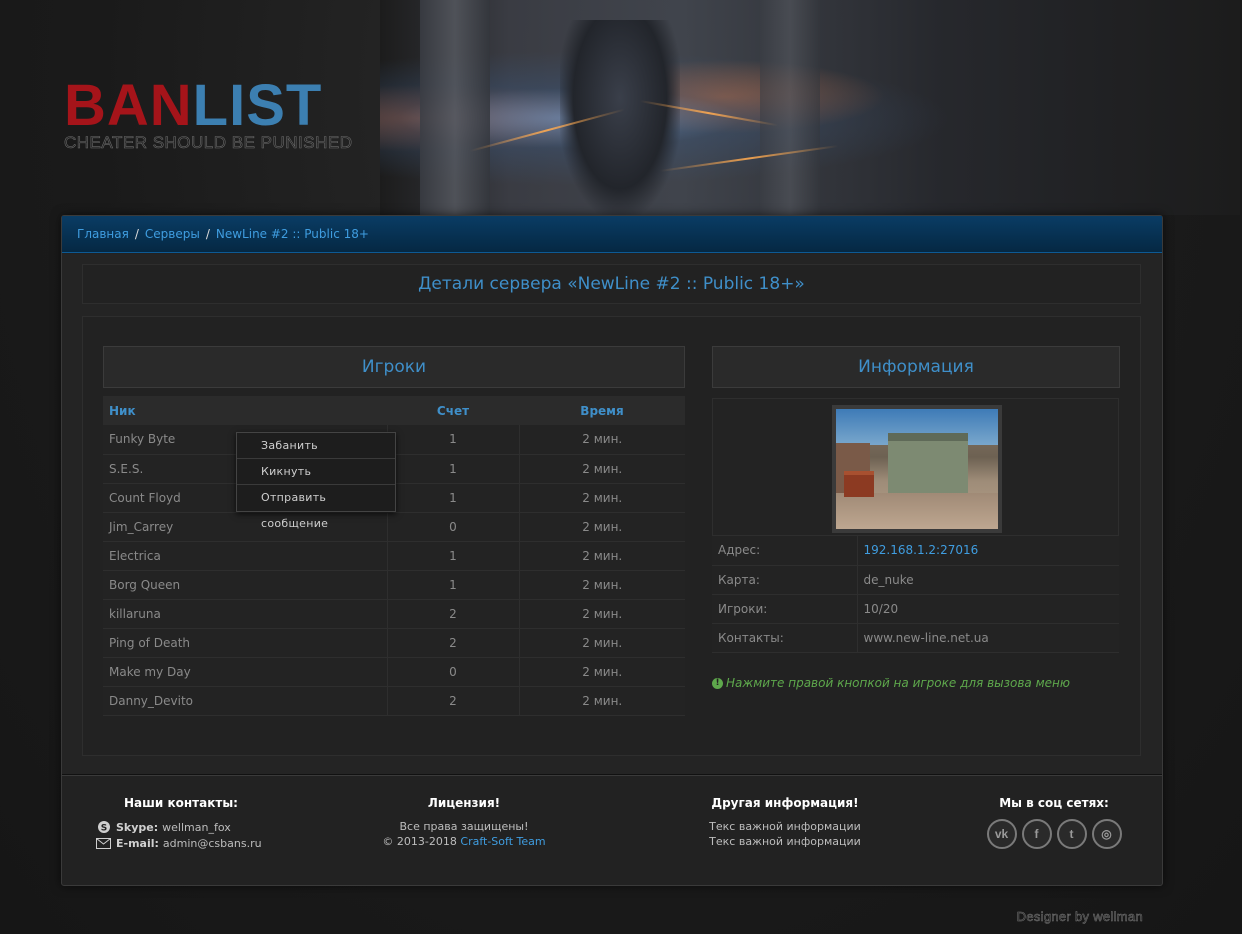  What do you see at coordinates (245, 643) in the screenshot?
I see `player-nick: Ping of Death` at bounding box center [245, 643].